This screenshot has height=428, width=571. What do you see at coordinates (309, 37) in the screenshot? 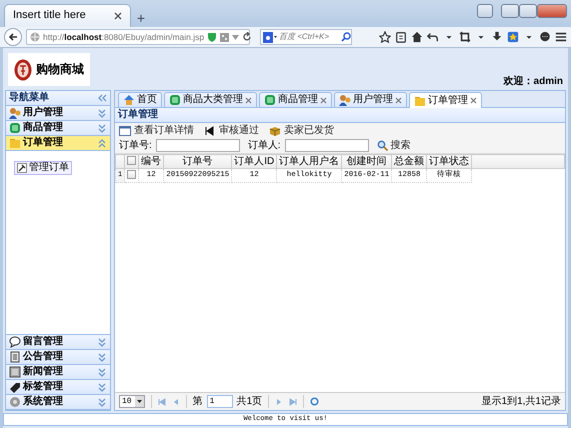
I see `search-input: 百度 <Ctrl+K>` at bounding box center [309, 37].